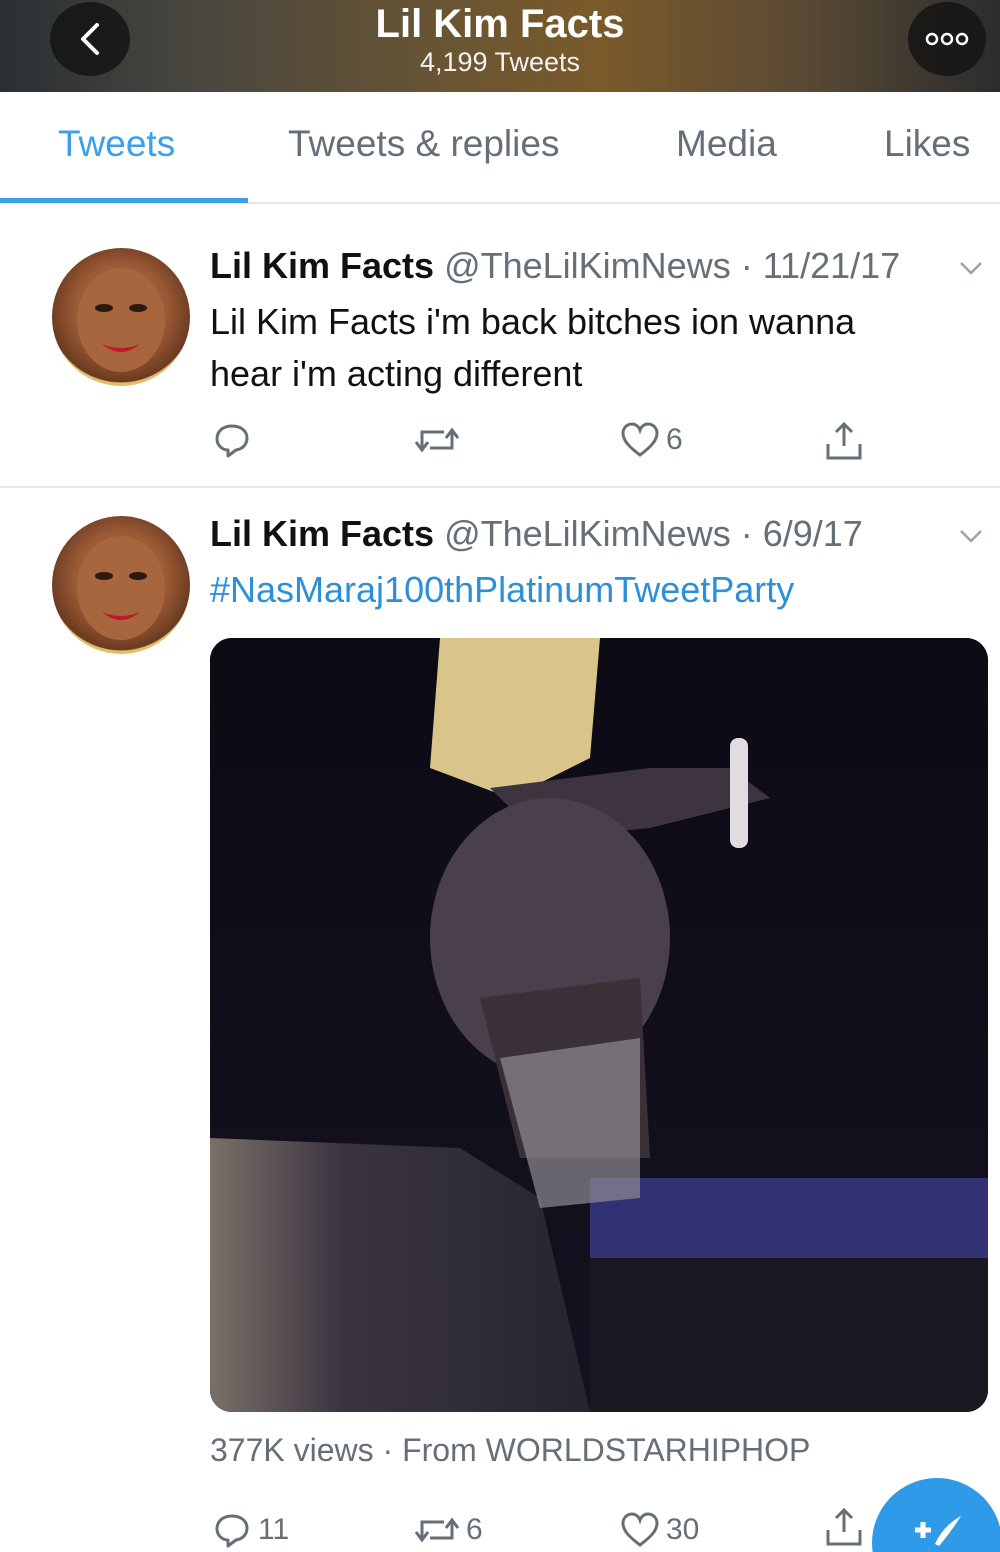 This screenshot has height=1552, width=1000. Describe the element at coordinates (831, 265) in the screenshot. I see `tweet-date: 11/21/17` at that location.